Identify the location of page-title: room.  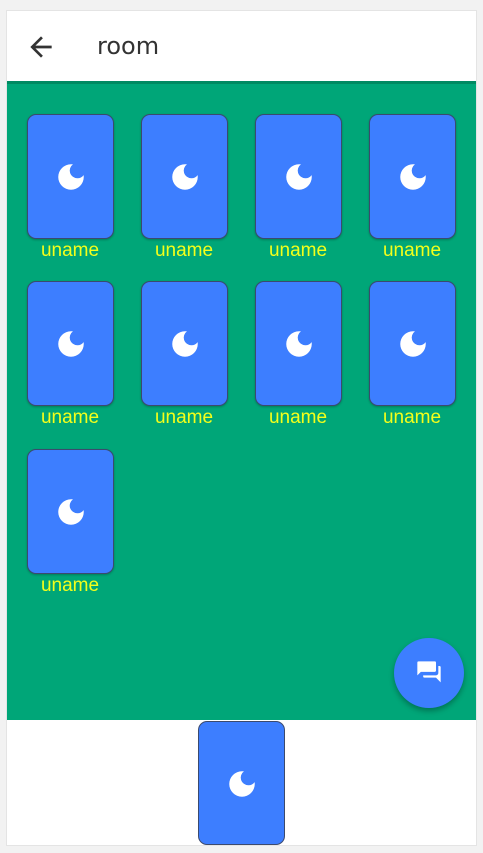
(128, 46).